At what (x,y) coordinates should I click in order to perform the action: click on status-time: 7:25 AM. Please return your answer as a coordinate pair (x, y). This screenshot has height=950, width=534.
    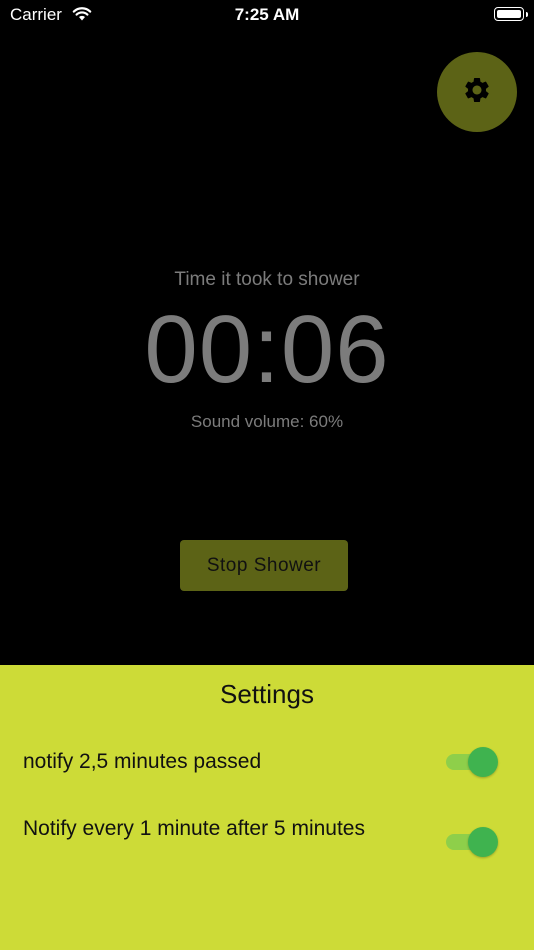
    Looking at the image, I should click on (267, 14).